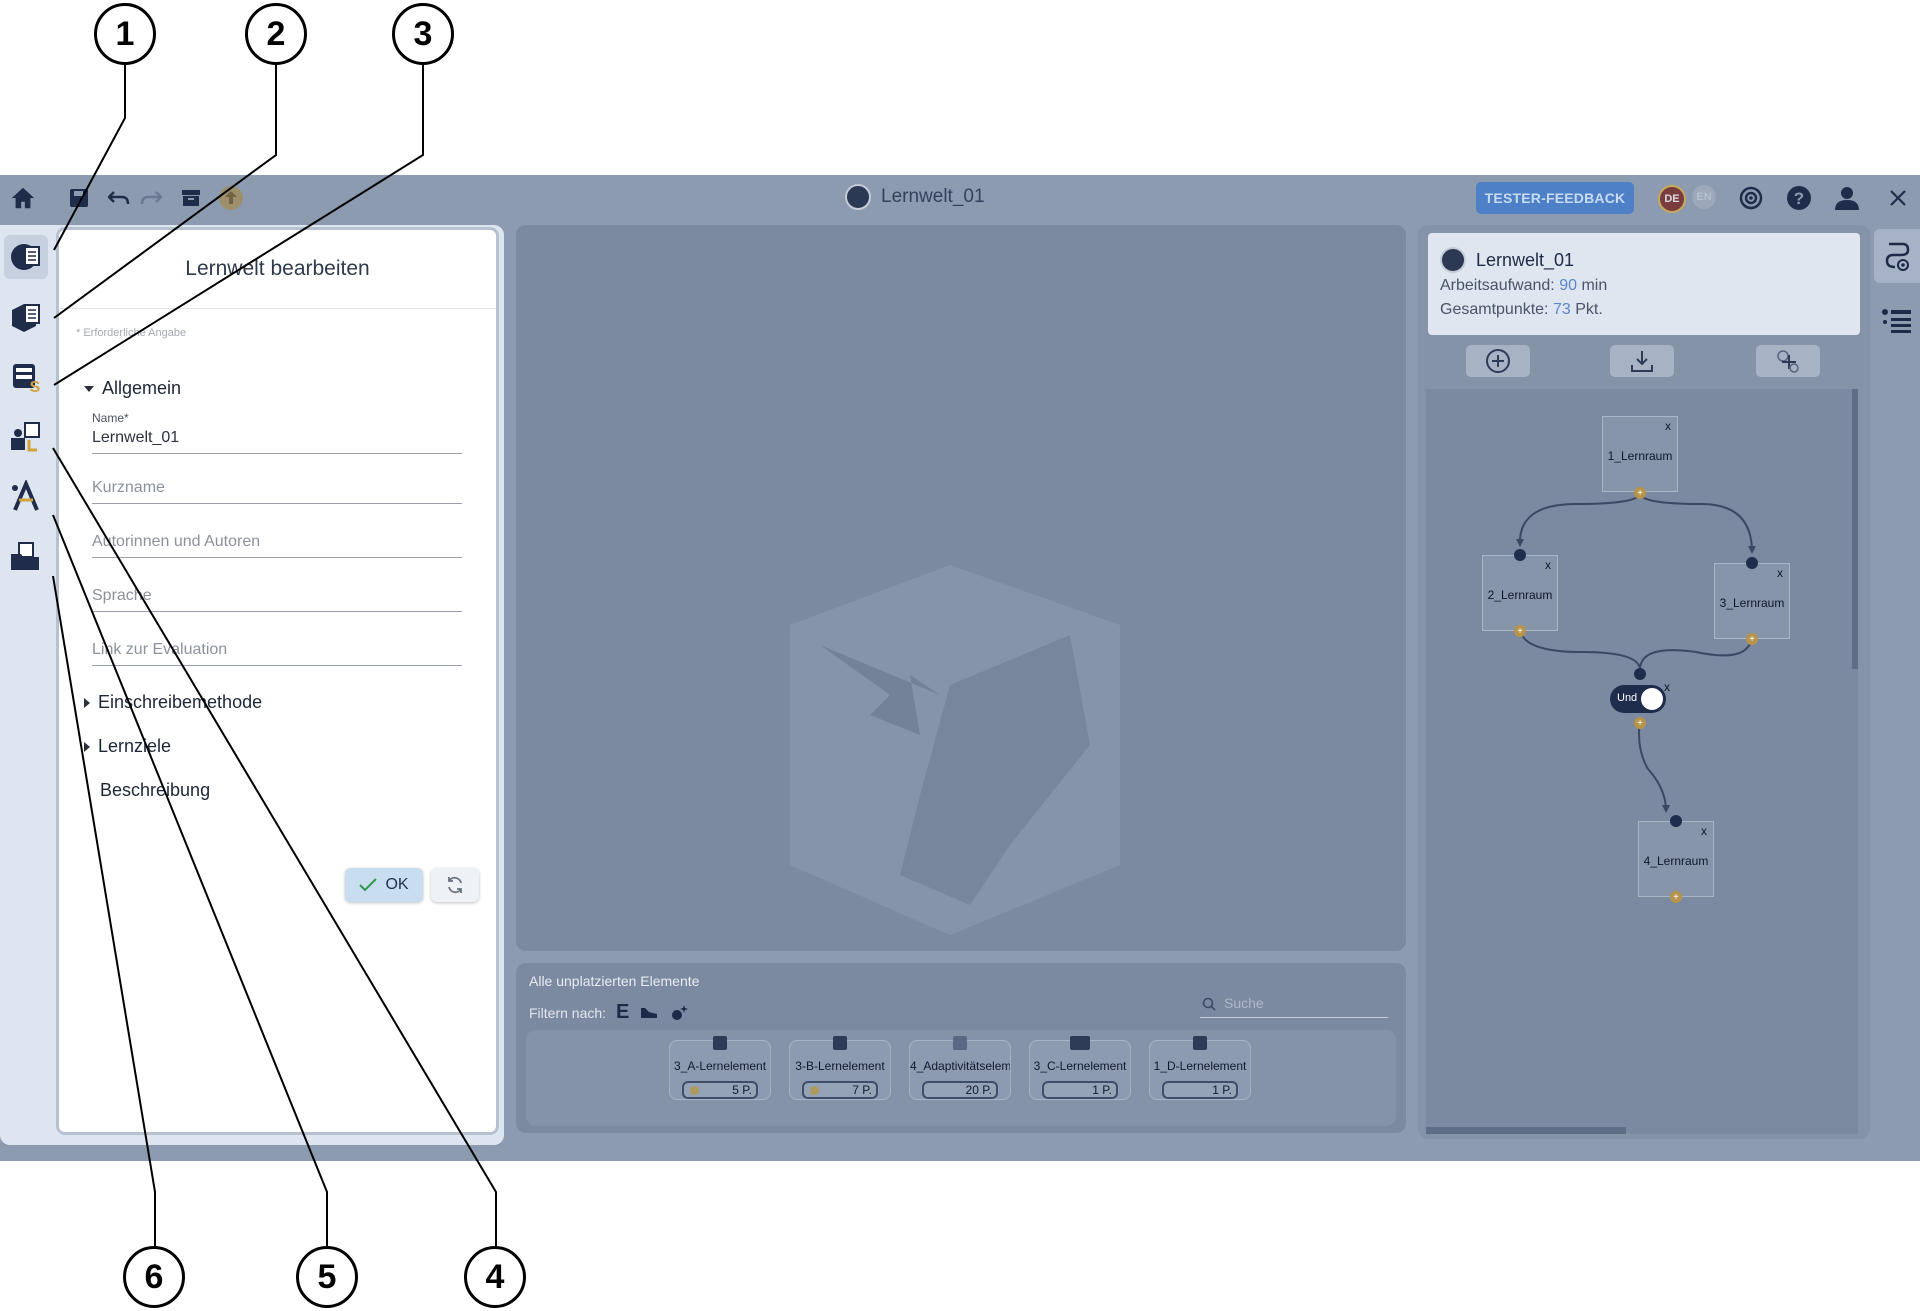 The image size is (1920, 1311). Describe the element at coordinates (1897, 256) in the screenshot. I see `path-view-button` at that location.